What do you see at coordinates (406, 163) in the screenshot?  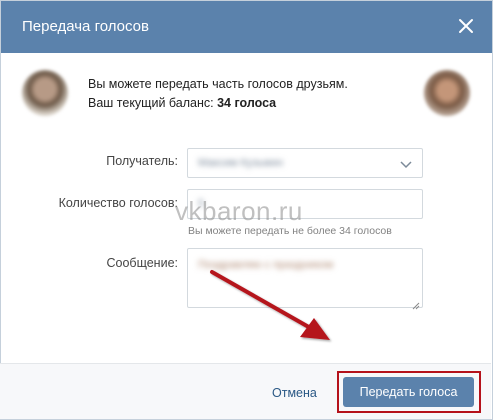 I see `chevron-down-icon` at bounding box center [406, 163].